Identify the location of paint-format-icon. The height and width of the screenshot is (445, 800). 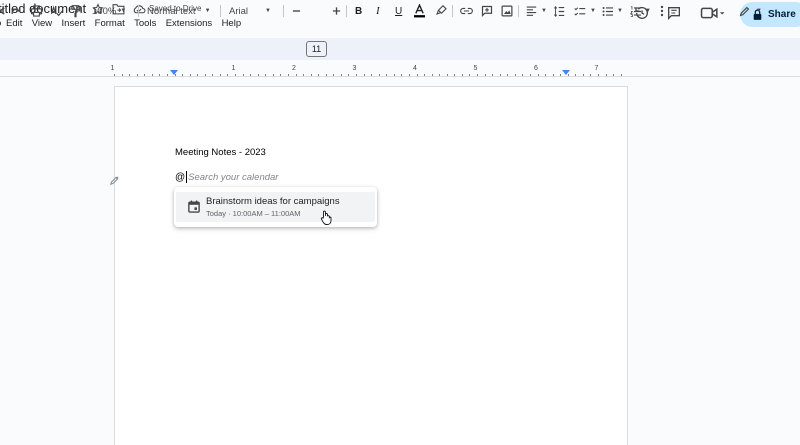
(75, 11).